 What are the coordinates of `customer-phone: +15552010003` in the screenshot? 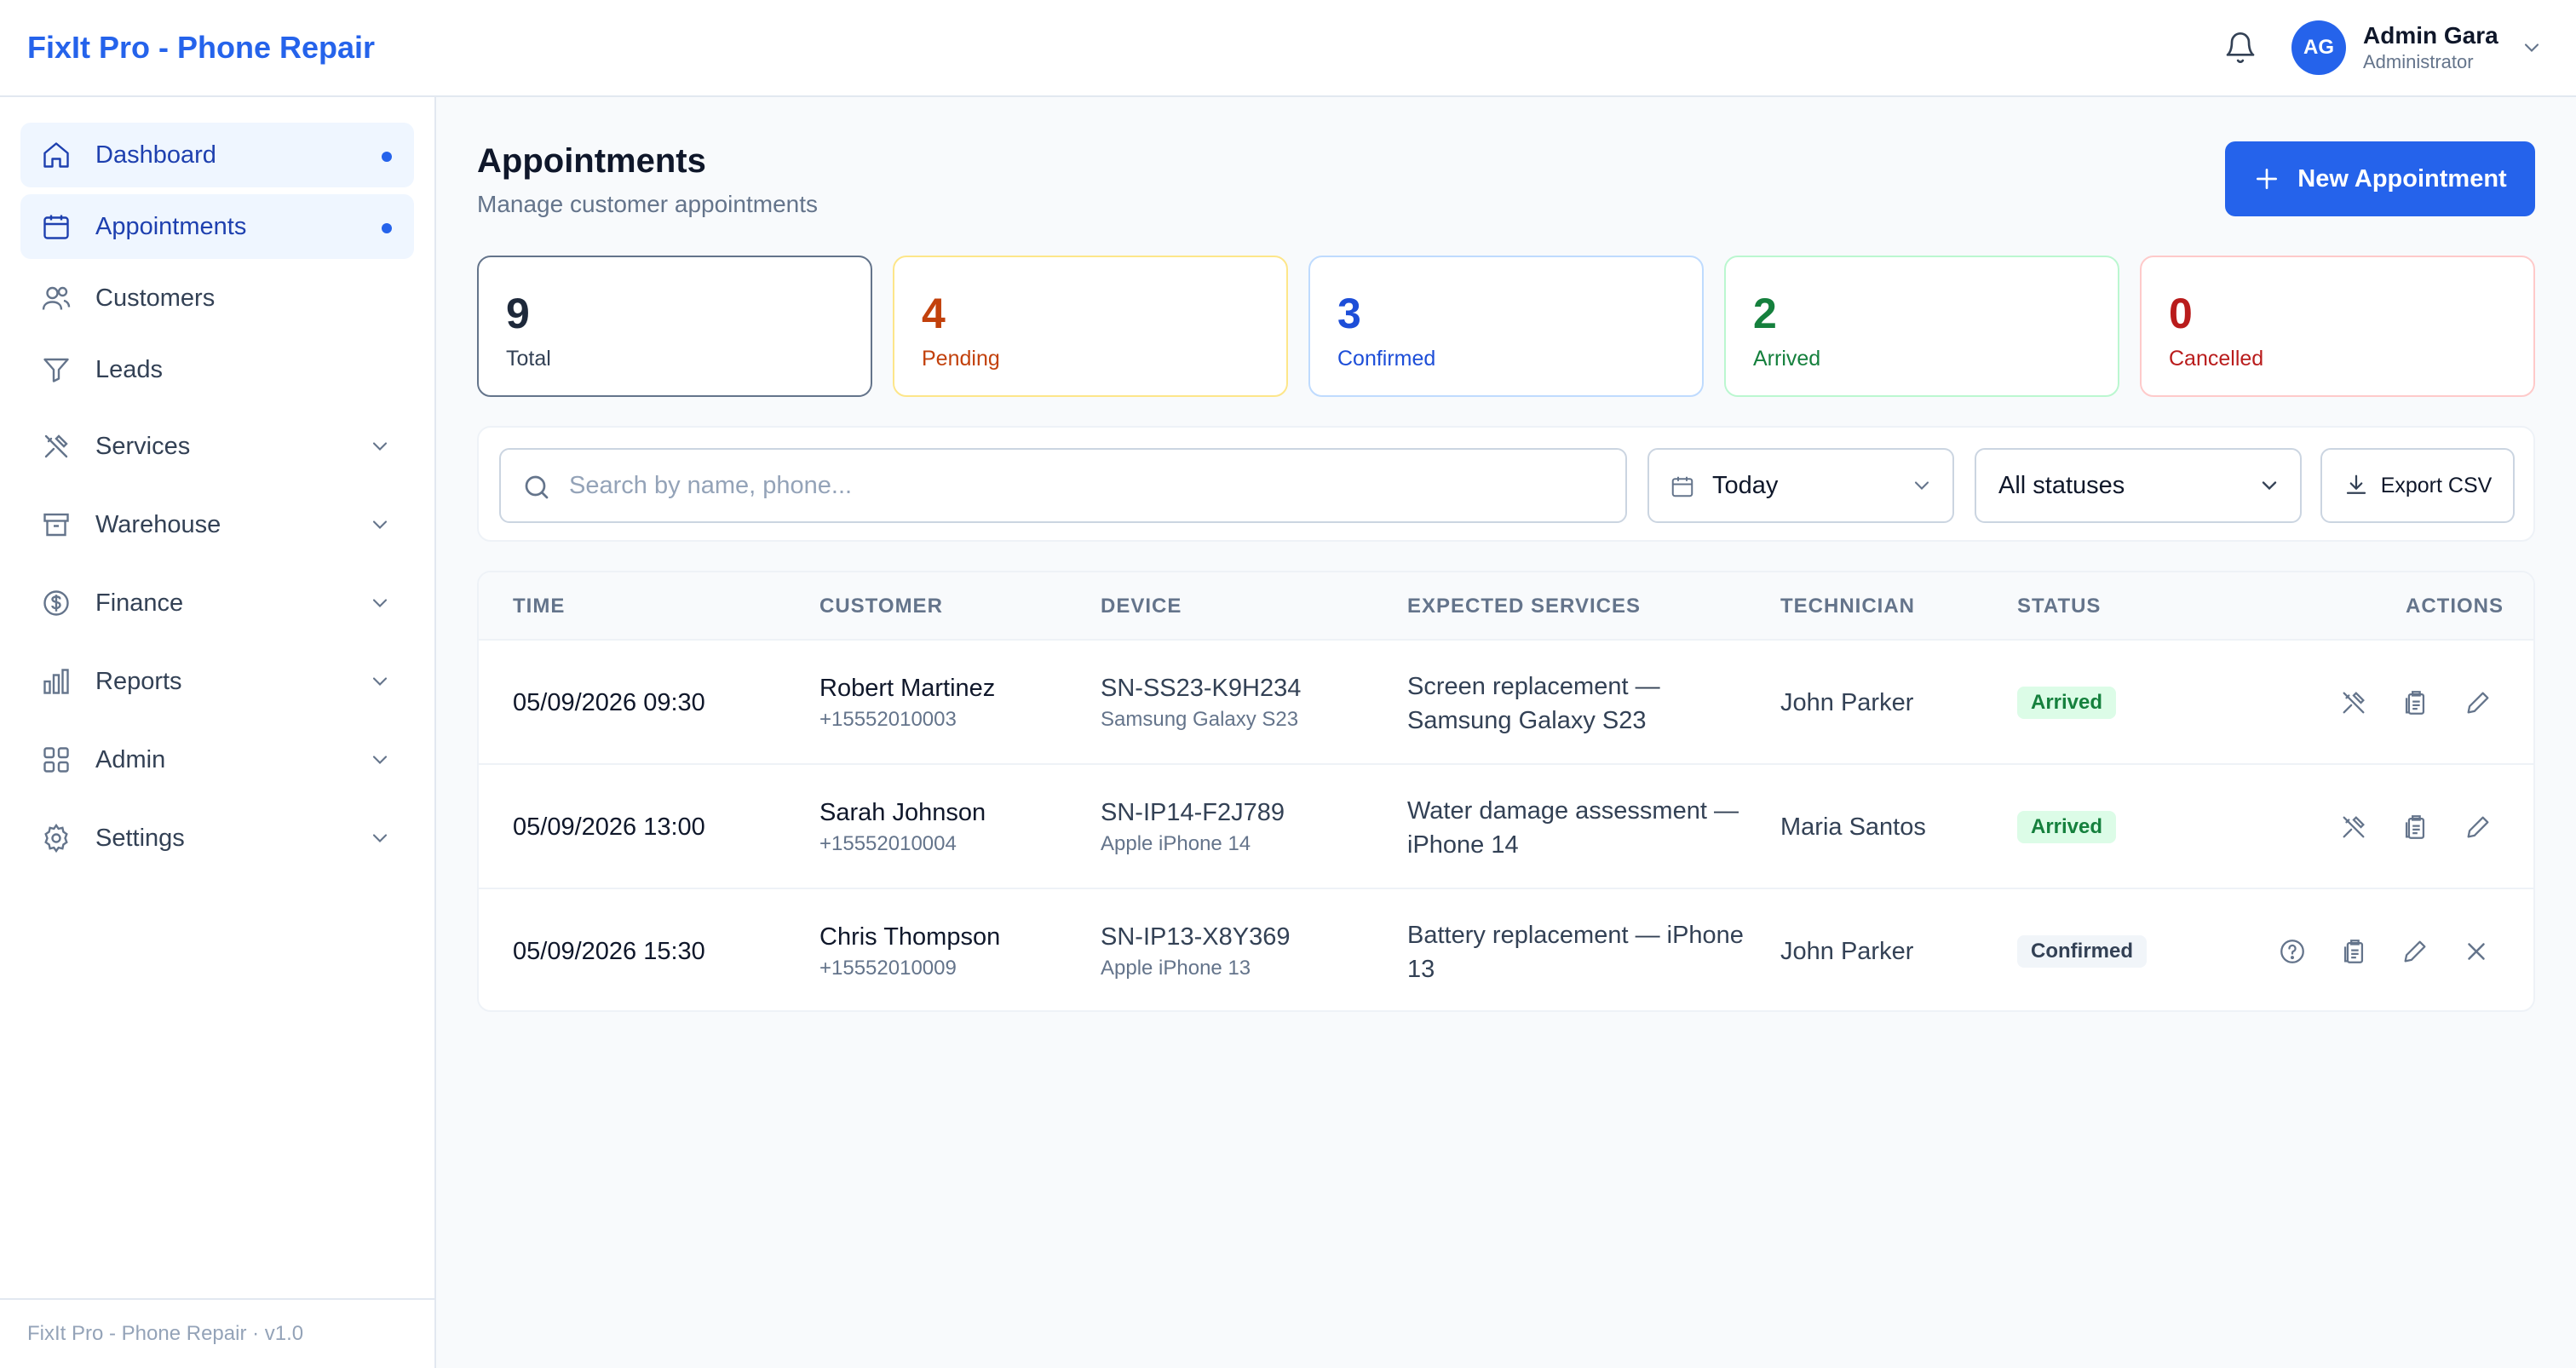 It's located at (888, 719).